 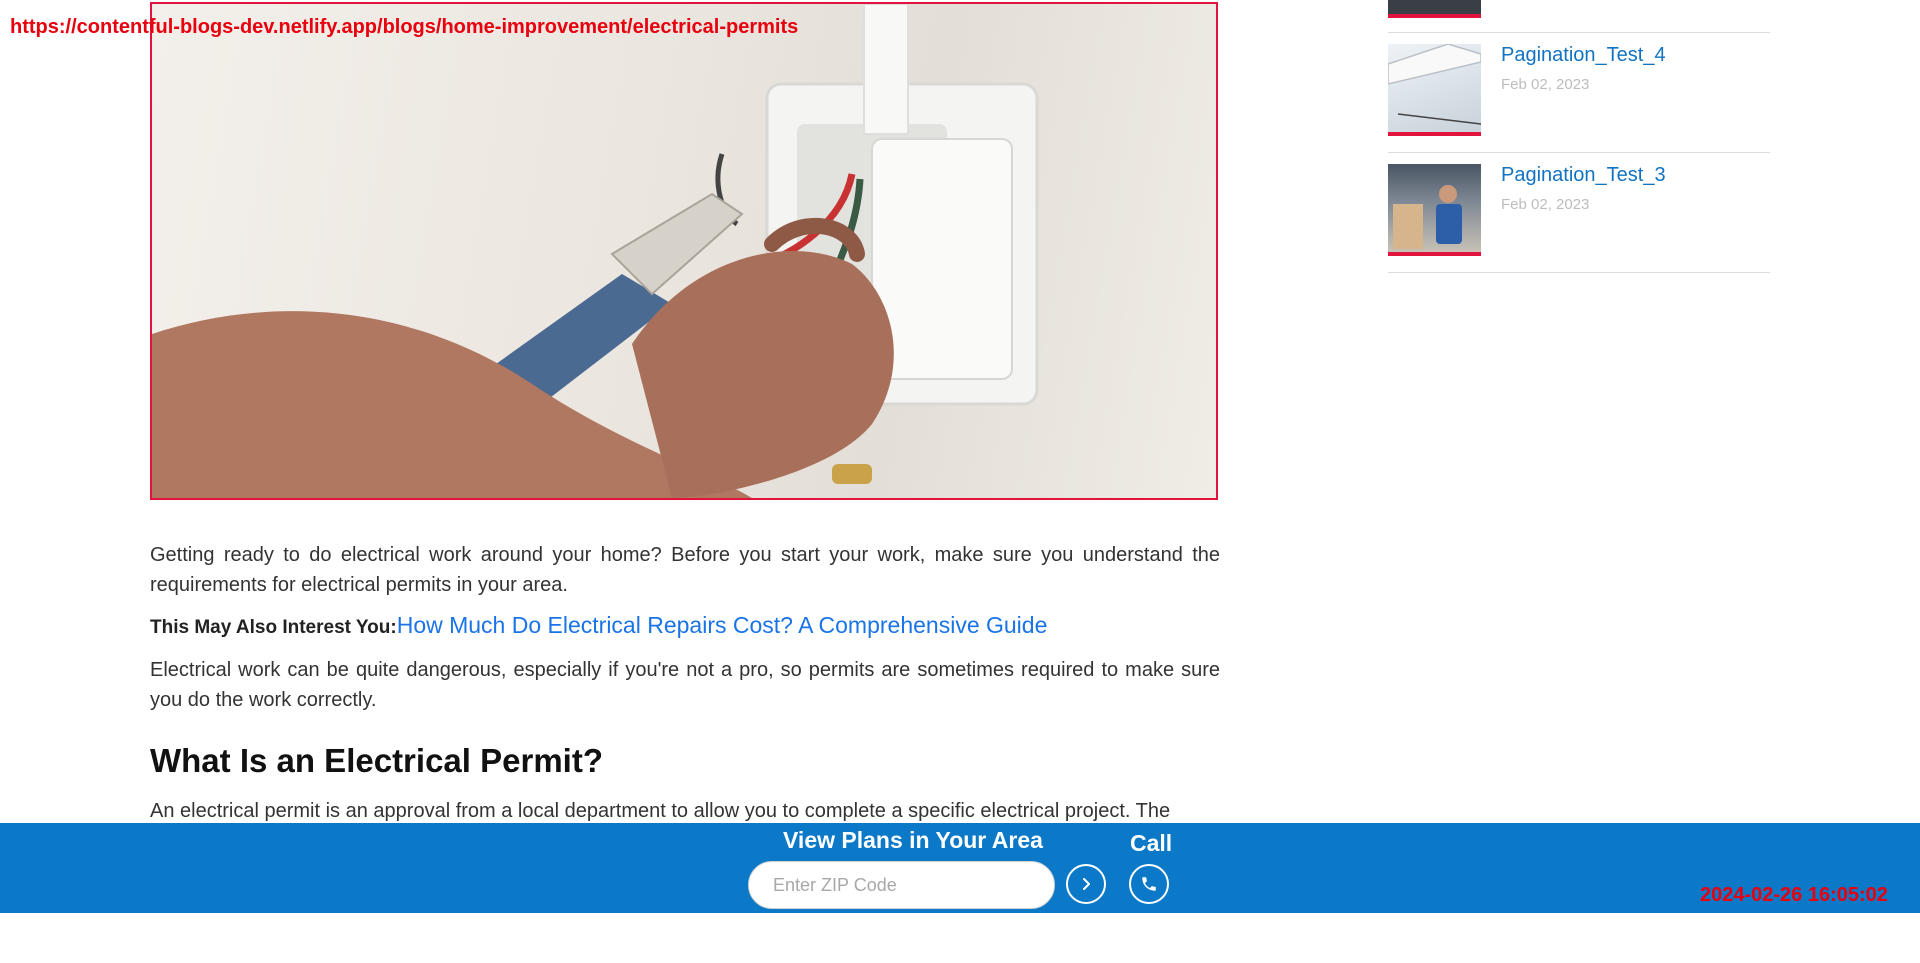 I want to click on view-plans-title: View Plans in Your Area, so click(x=913, y=840).